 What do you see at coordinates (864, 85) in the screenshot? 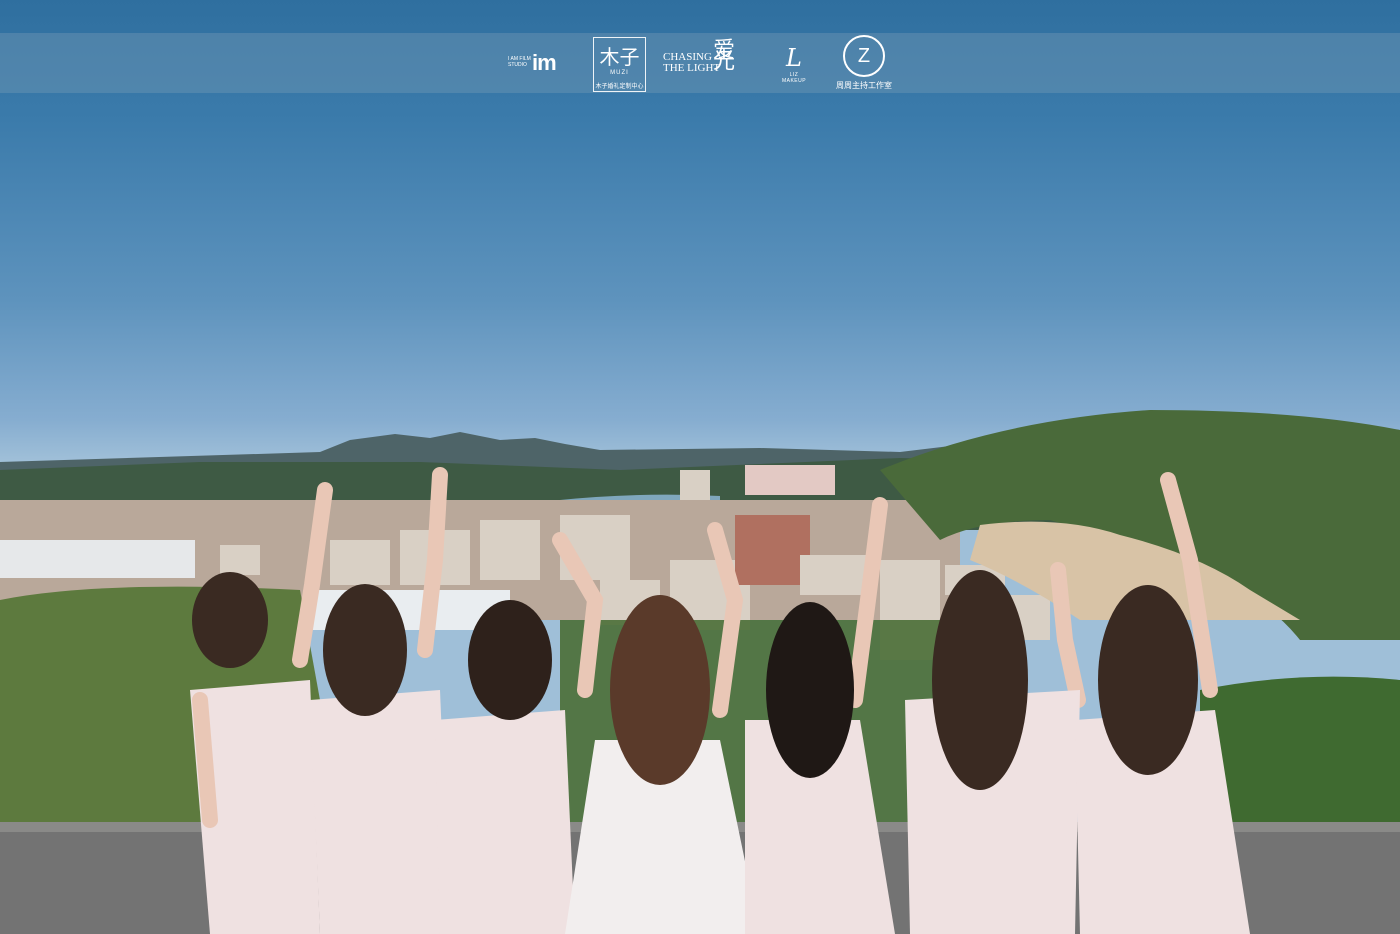
I see `zhouzhou-name: 周周主持工作室` at bounding box center [864, 85].